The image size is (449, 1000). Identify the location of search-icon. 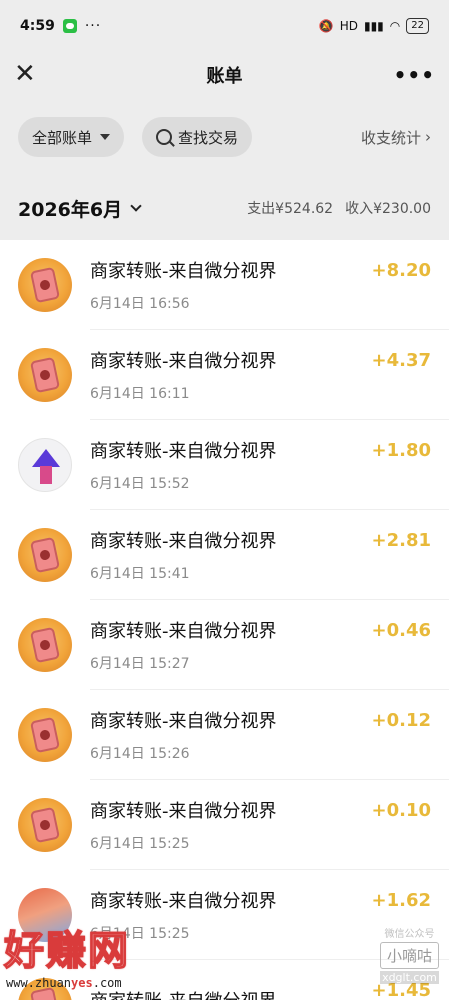
(164, 137).